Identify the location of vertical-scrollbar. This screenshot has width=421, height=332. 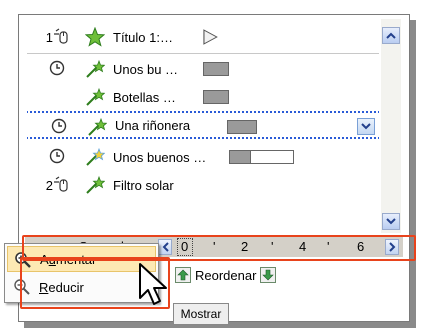
(391, 126).